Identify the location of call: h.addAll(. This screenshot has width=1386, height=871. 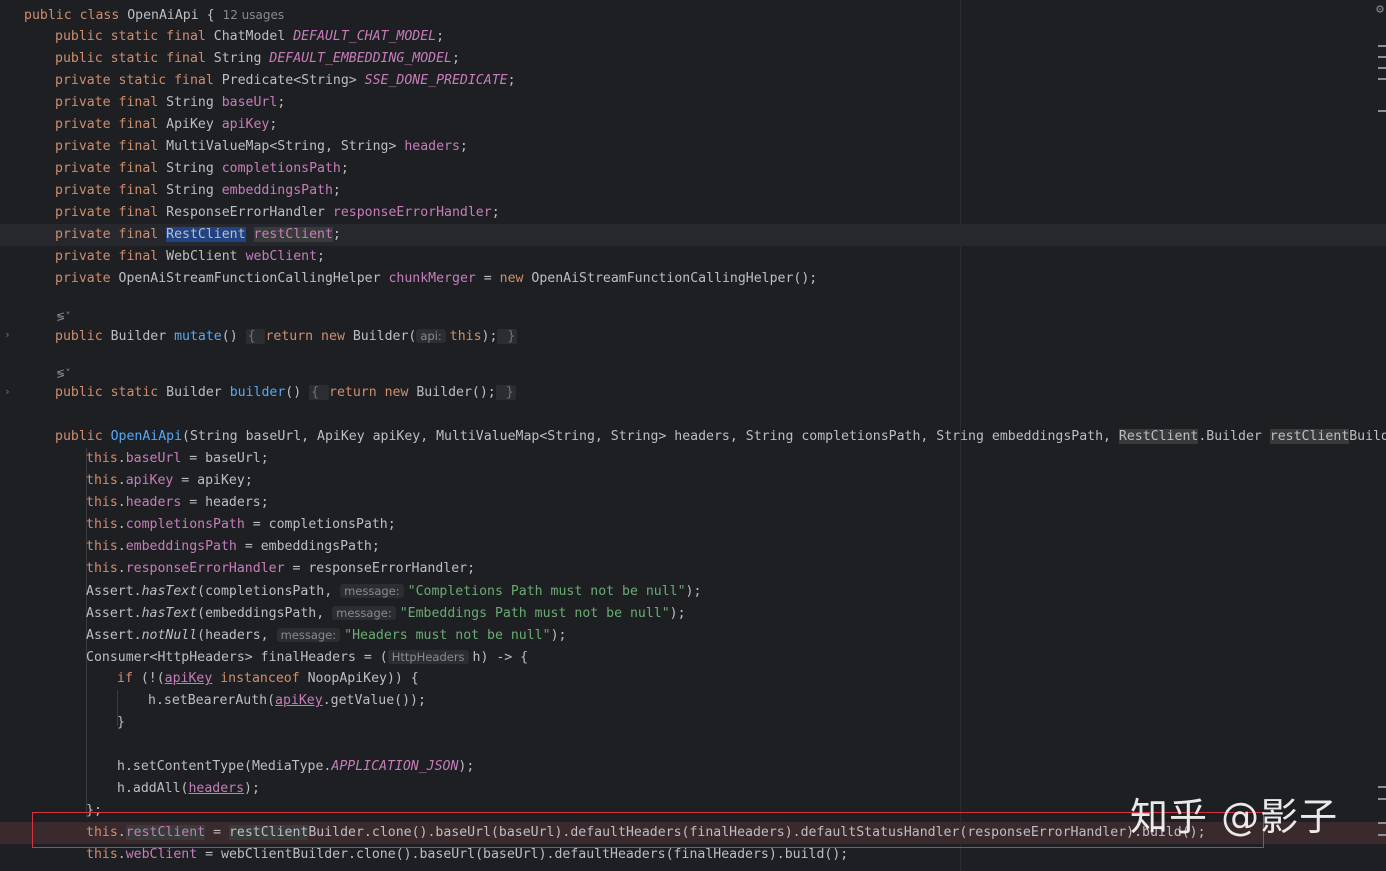
(153, 788).